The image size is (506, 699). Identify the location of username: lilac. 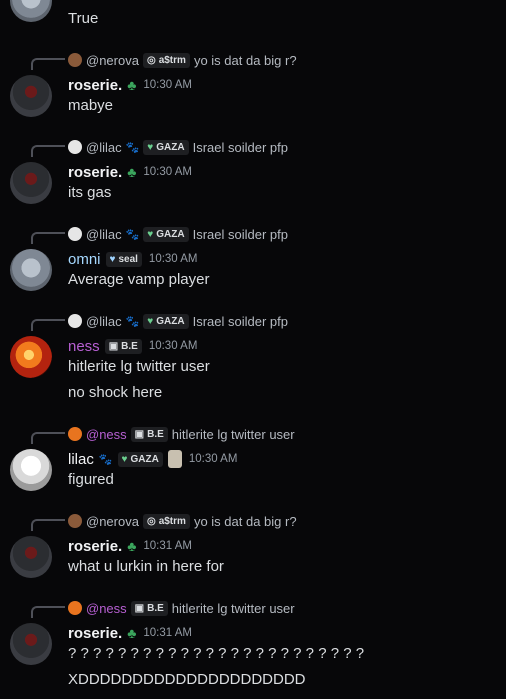
(81, 459).